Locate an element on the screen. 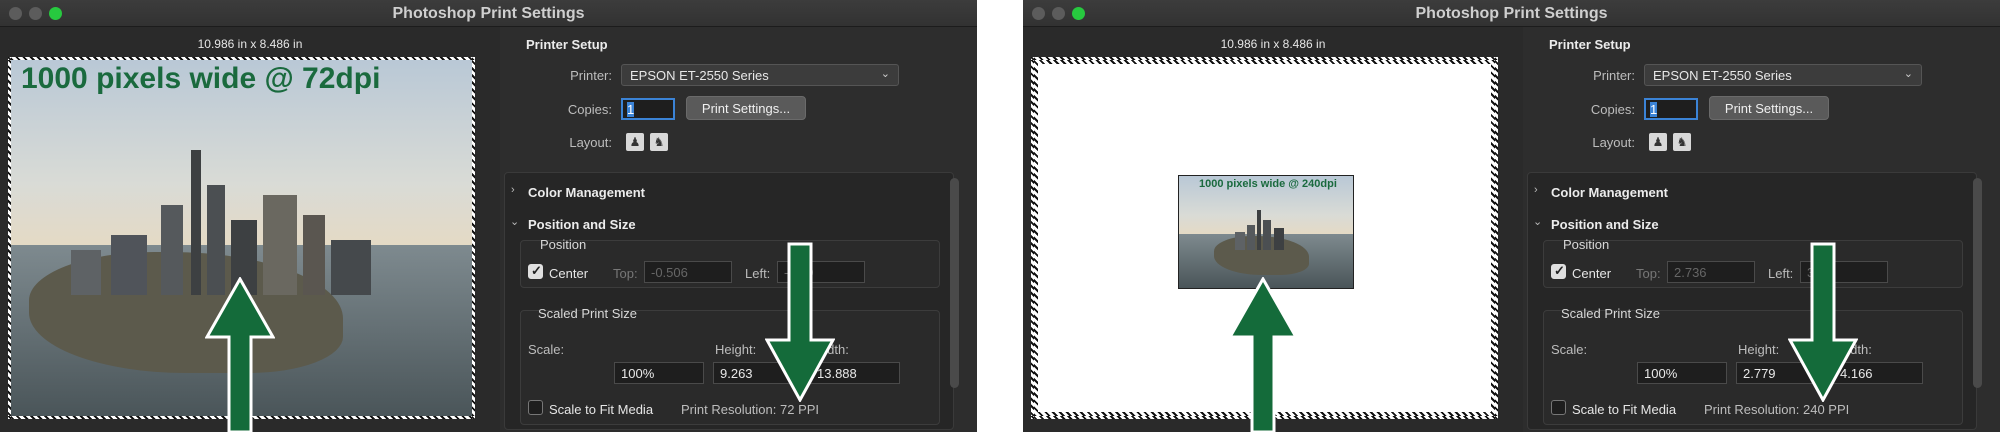  preview-photo: 1000 pixels wide @ 240dpi is located at coordinates (1266, 232).